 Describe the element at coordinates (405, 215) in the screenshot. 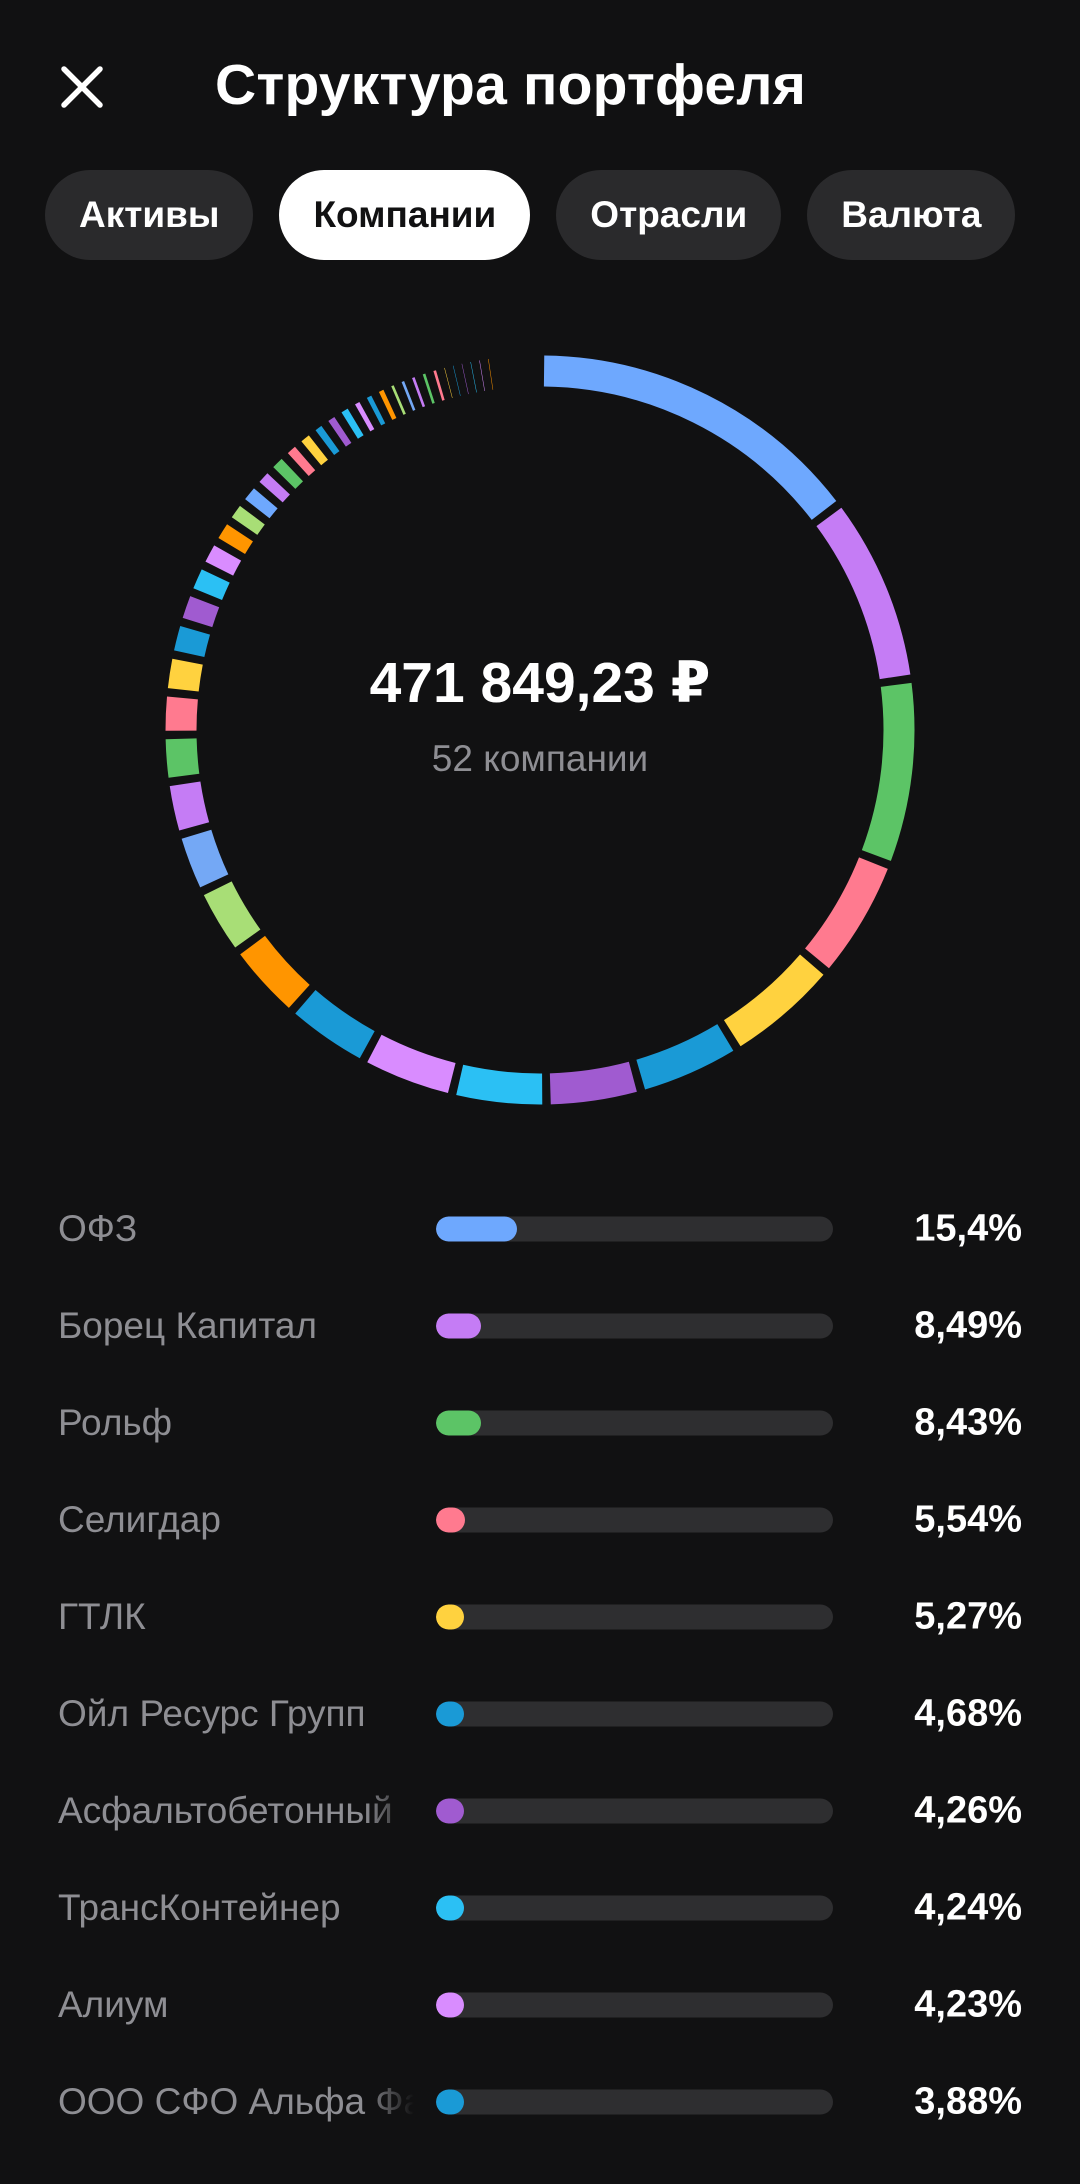

I see `tab-companies: Компании` at that location.